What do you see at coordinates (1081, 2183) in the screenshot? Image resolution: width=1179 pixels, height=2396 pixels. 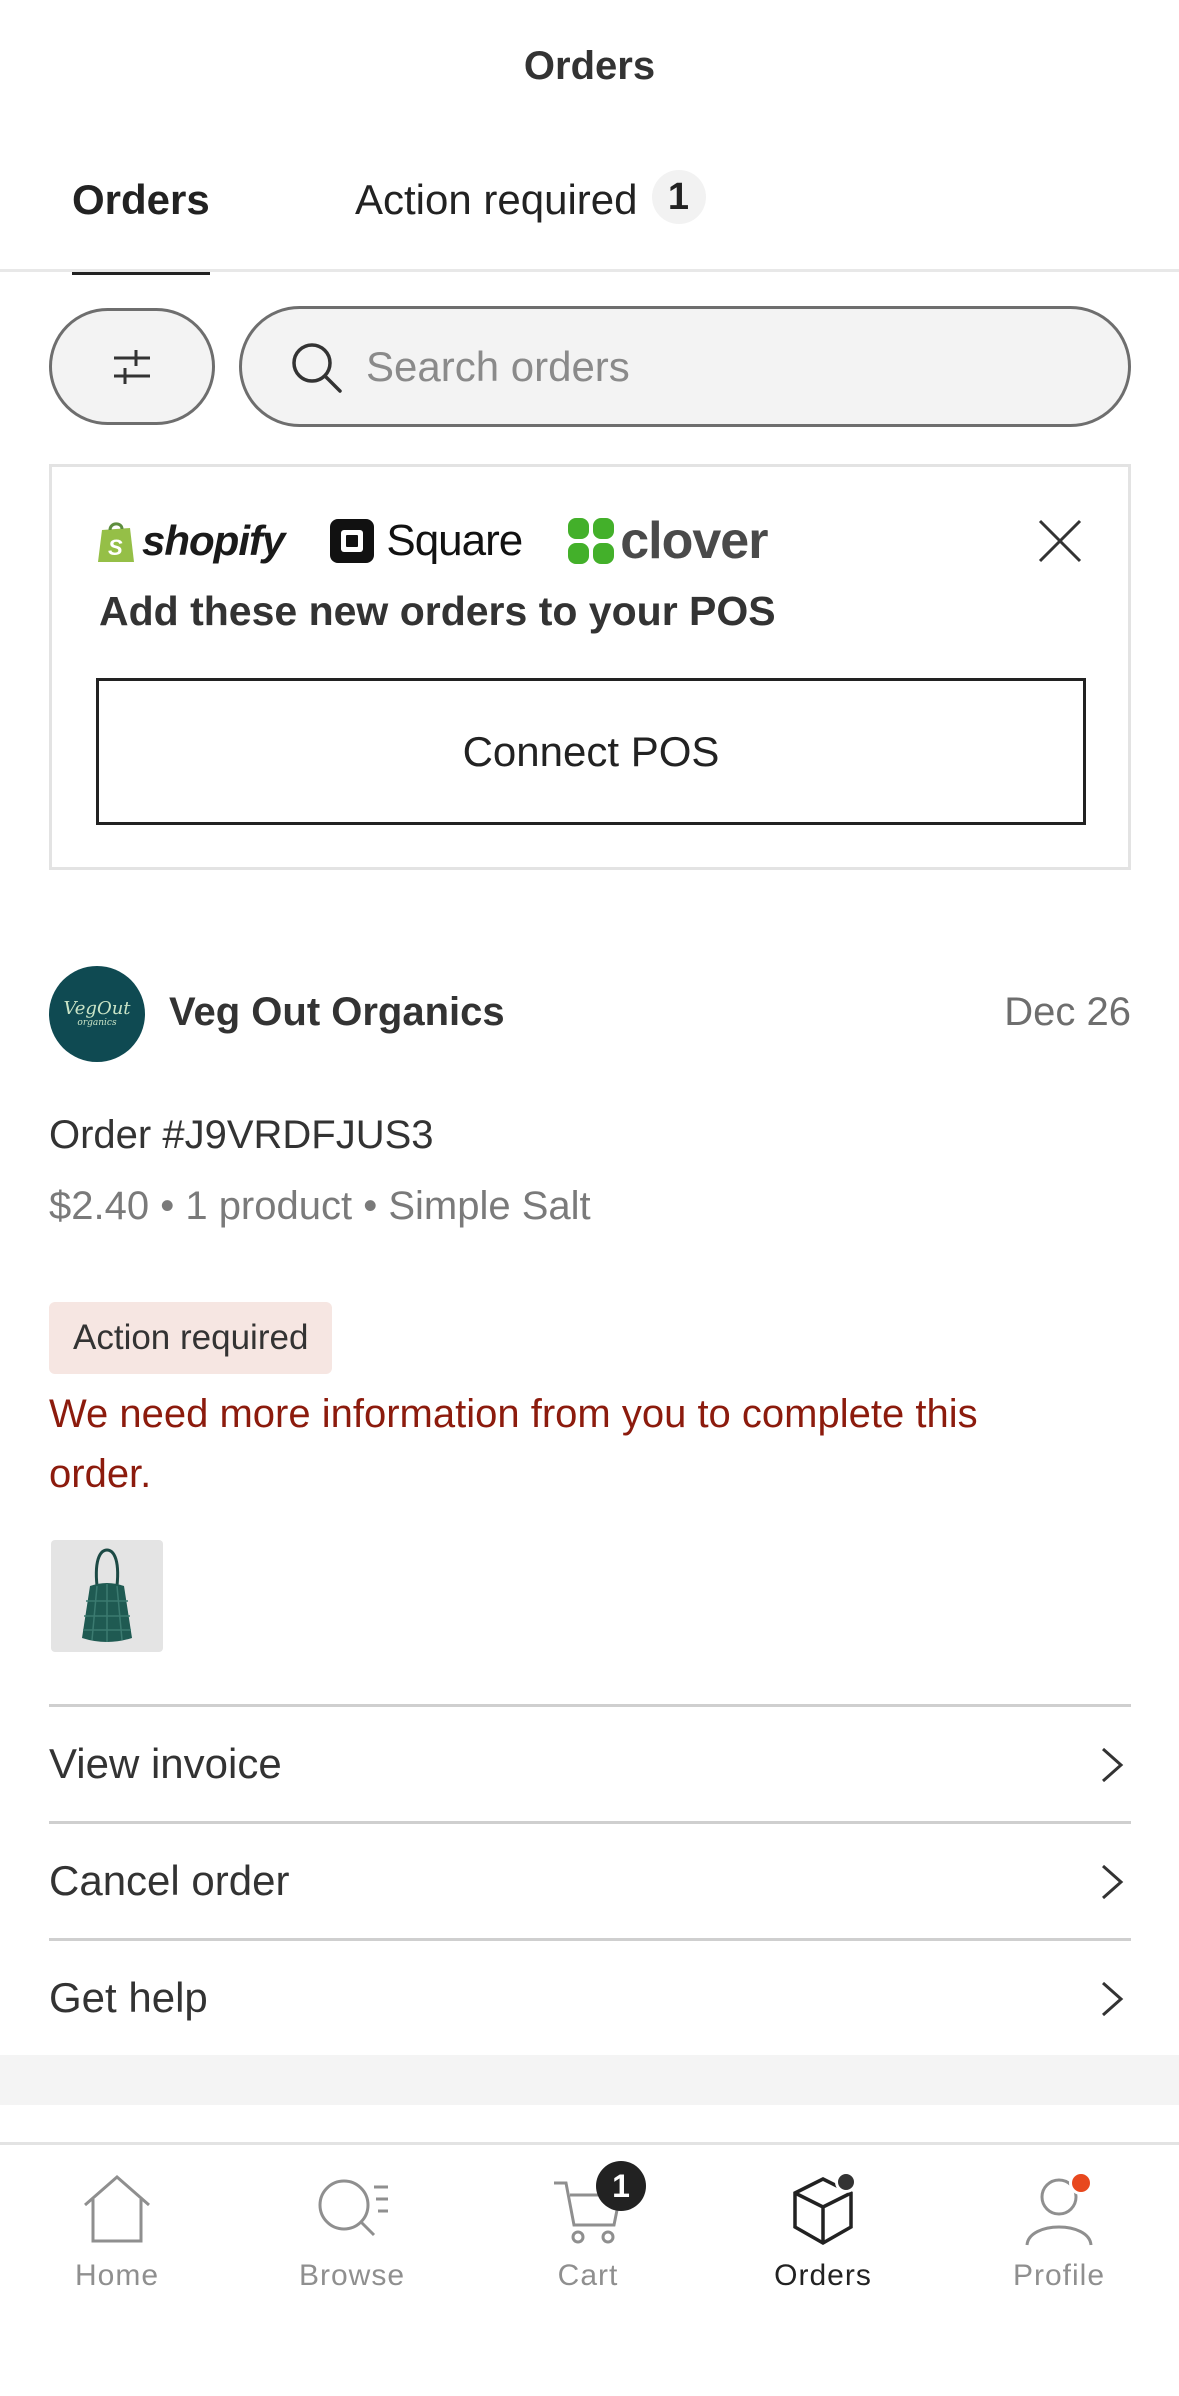 I see `profile-notification-dot` at bounding box center [1081, 2183].